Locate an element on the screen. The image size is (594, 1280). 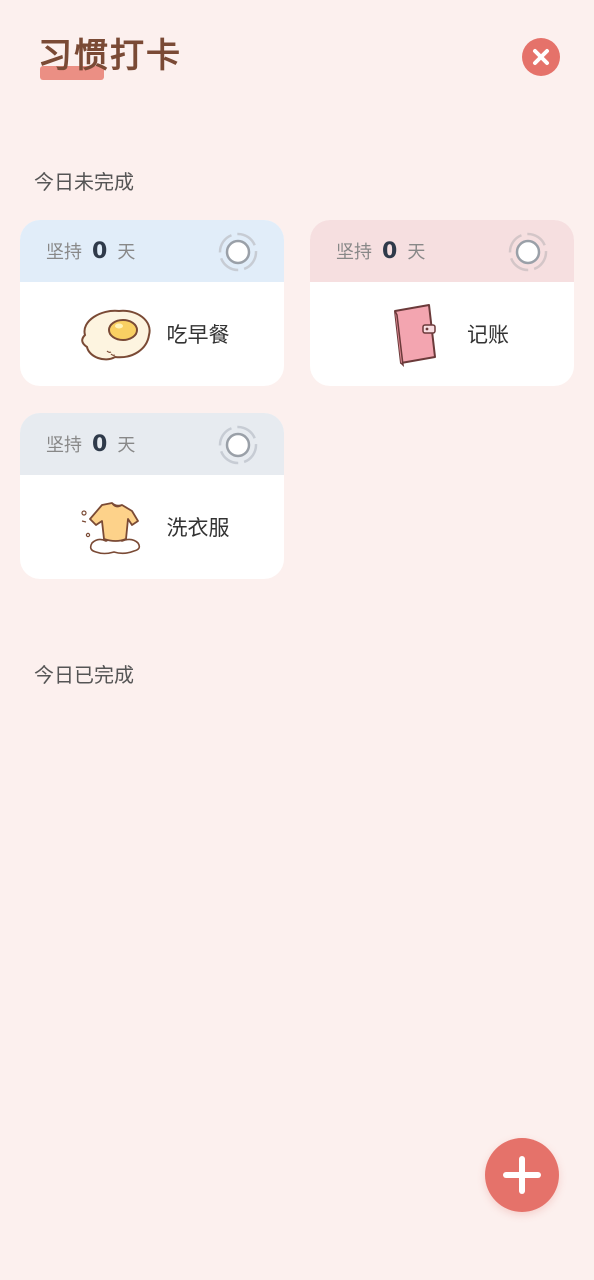
laundry-shirt-icon is located at coordinates (110, 528).